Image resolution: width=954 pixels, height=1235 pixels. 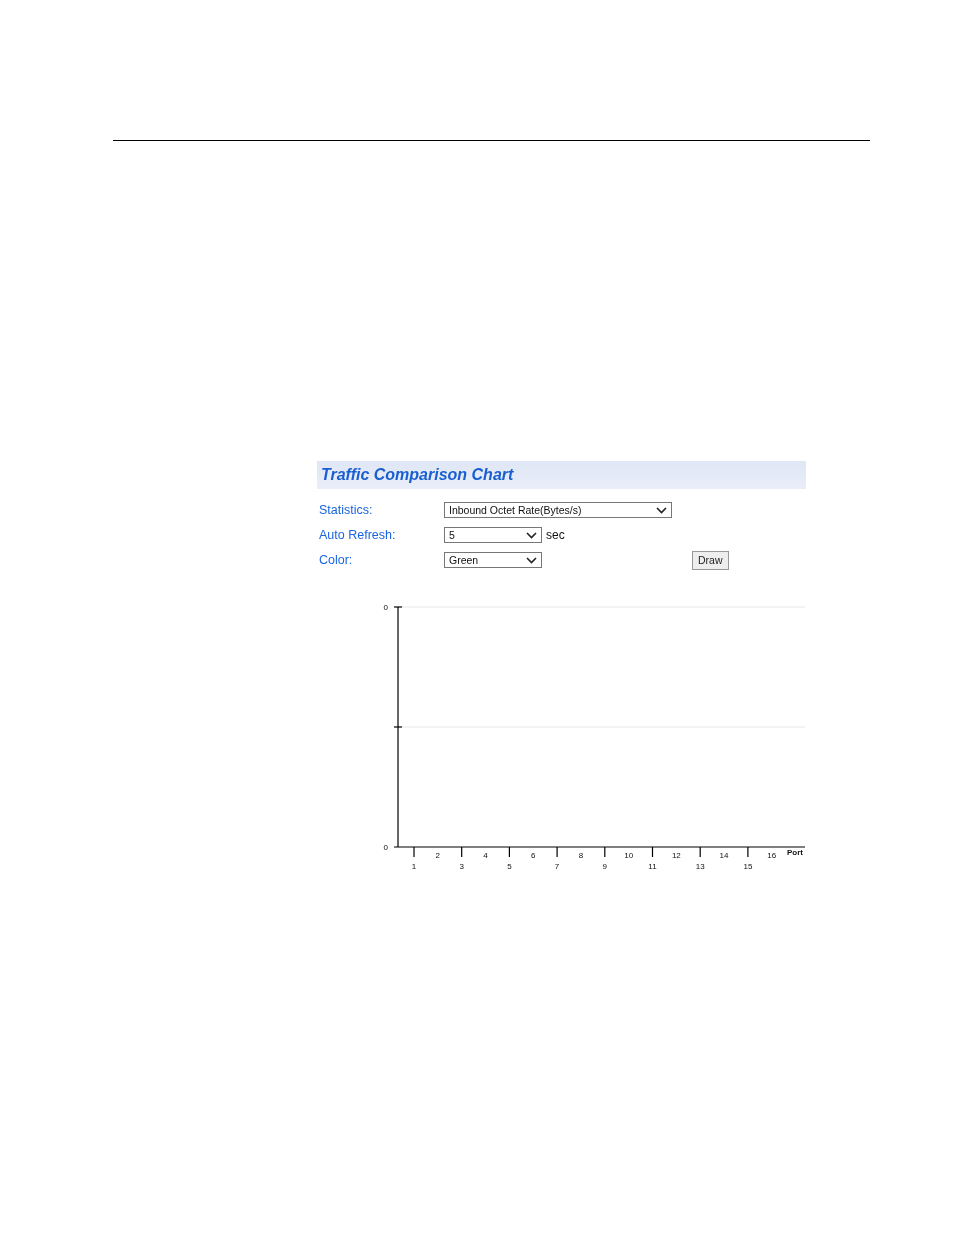 I want to click on x-axis-label: 1, so click(x=414, y=866).